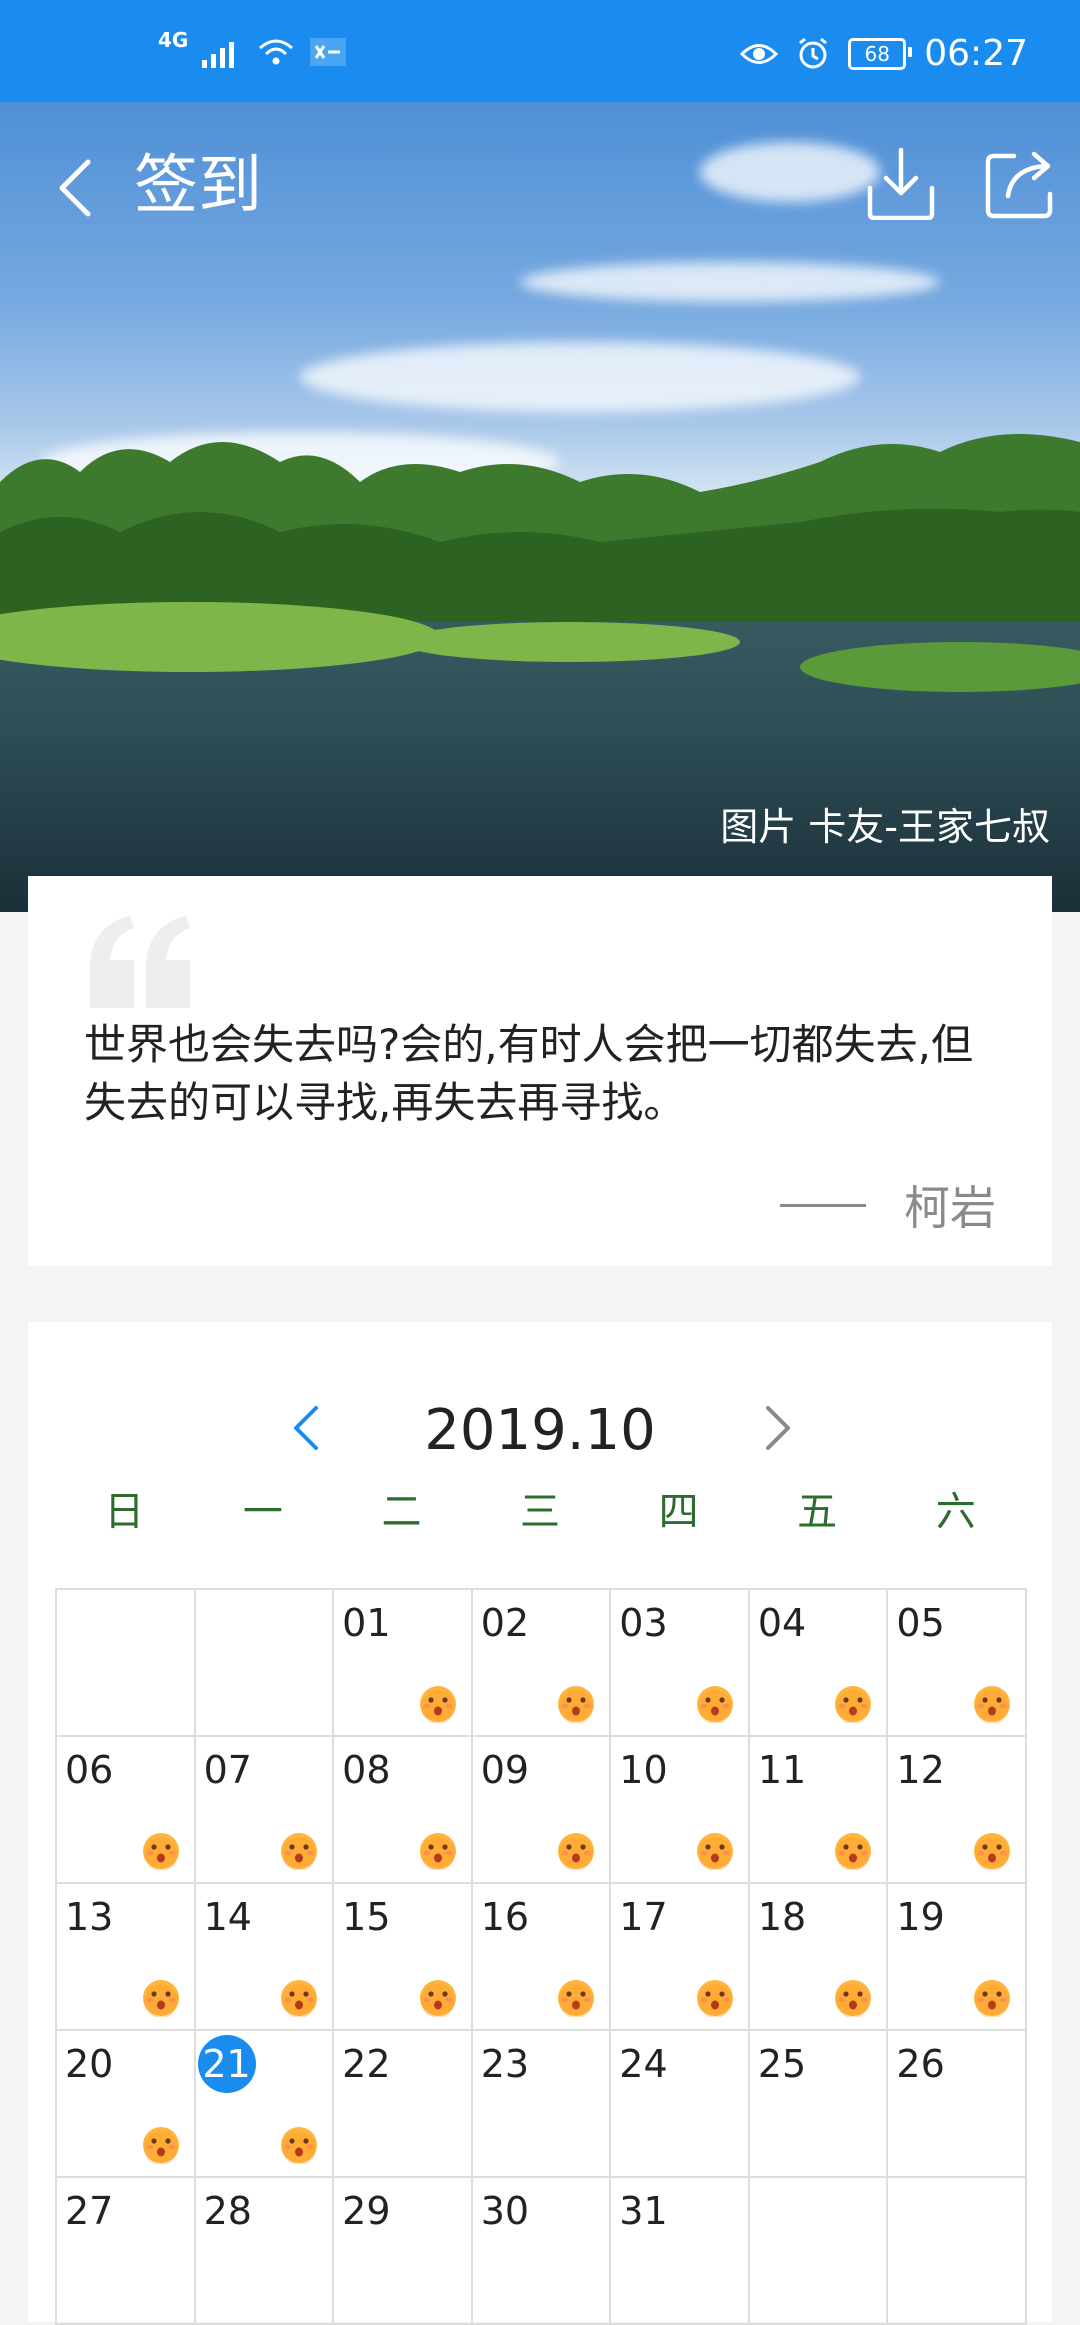 The width and height of the screenshot is (1080, 2325). Describe the element at coordinates (75, 188) in the screenshot. I see `back-icon` at that location.